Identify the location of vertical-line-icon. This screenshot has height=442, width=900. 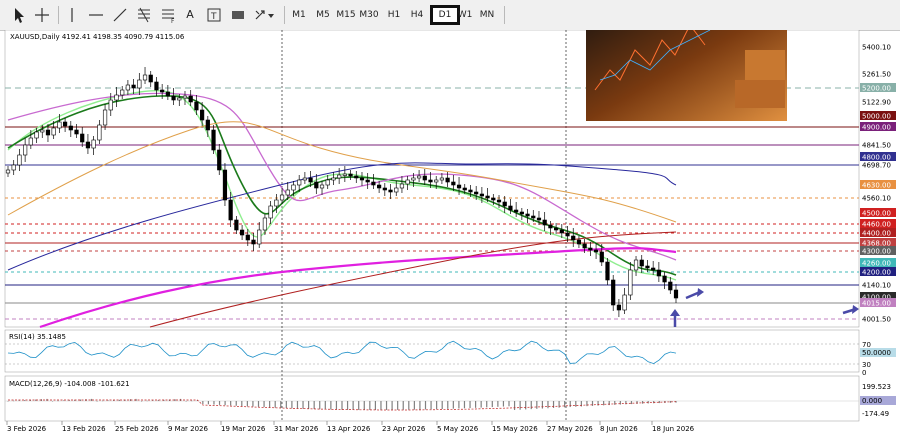
(72, 15).